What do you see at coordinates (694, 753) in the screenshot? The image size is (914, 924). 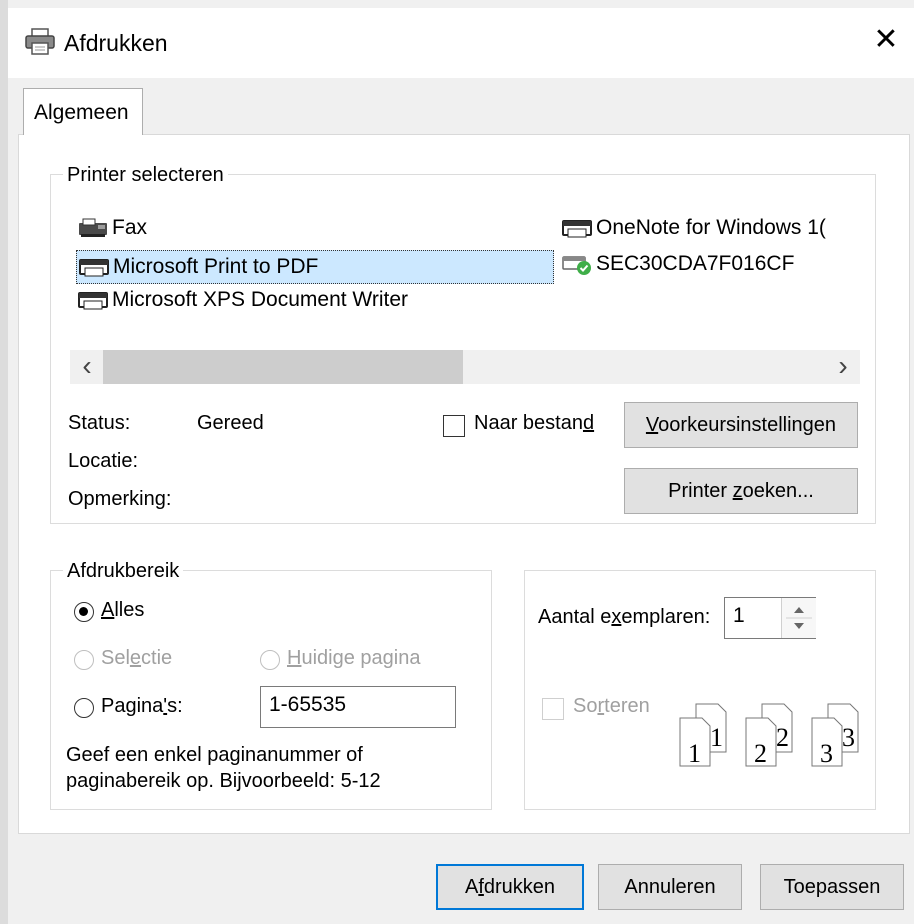 I see `collate-page-front-number: 1` at bounding box center [694, 753].